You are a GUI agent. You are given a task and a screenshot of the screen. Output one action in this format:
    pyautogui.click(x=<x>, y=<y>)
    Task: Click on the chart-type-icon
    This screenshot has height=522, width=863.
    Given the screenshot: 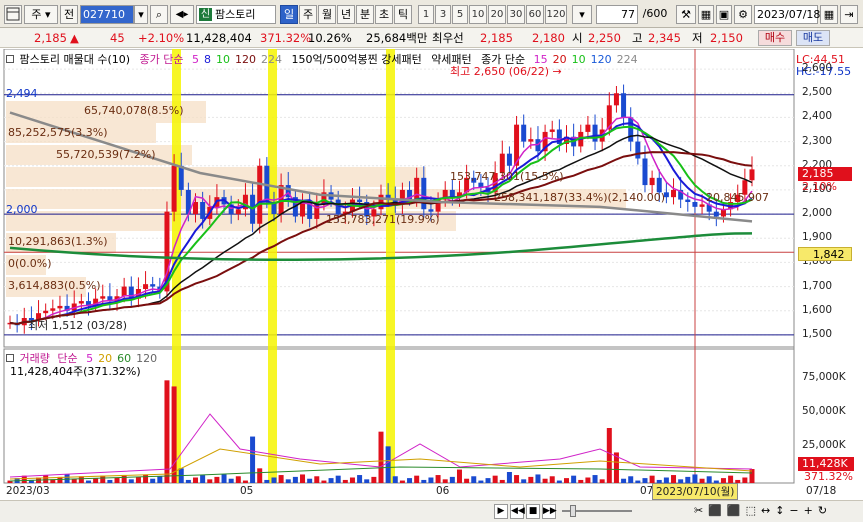 What is the action you would take?
    pyautogui.click(x=13, y=14)
    